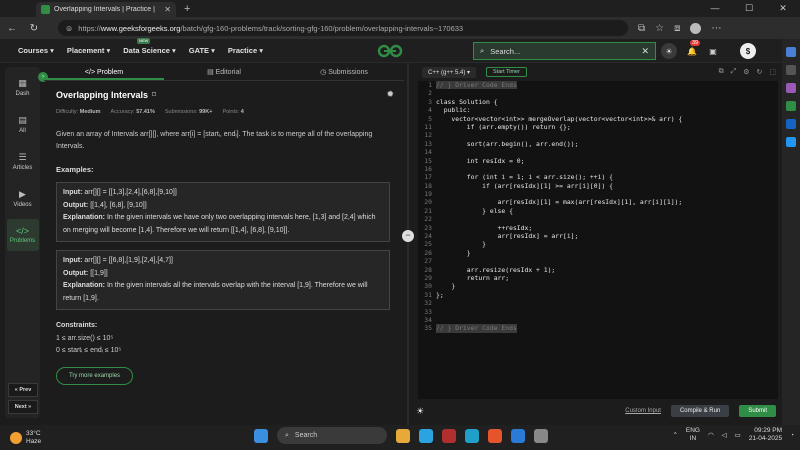 The width and height of the screenshot is (800, 450). What do you see at coordinates (693, 435) in the screenshot?
I see `language-indicator: ENG IN` at bounding box center [693, 435].